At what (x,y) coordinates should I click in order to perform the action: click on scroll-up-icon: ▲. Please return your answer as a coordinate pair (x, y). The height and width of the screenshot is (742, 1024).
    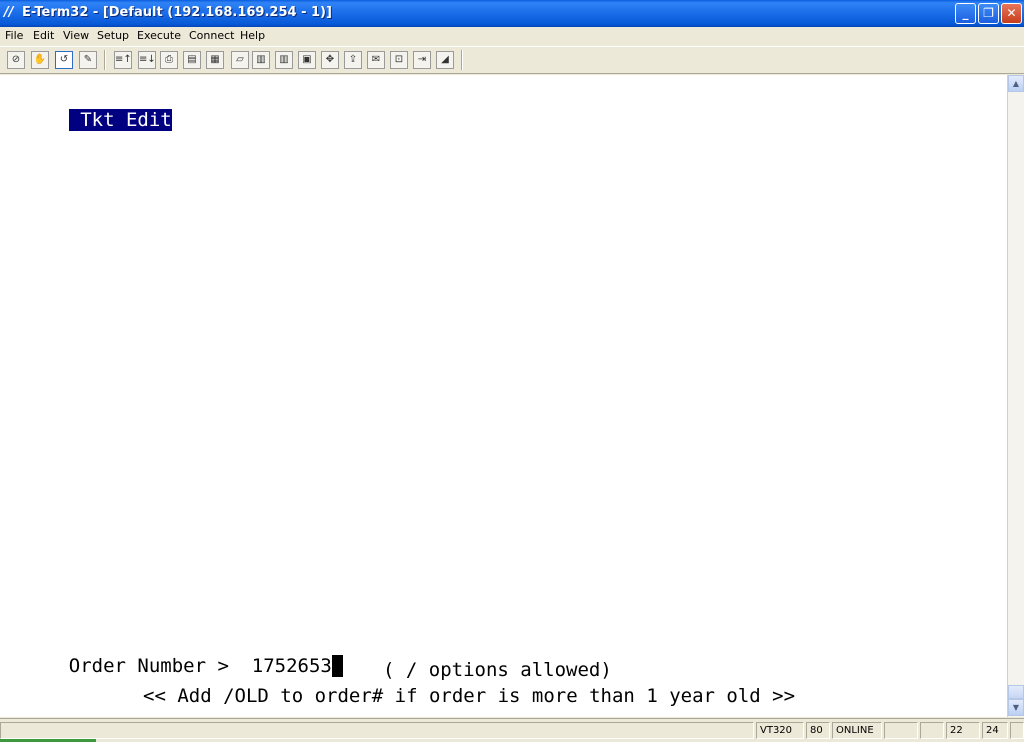
    Looking at the image, I should click on (1016, 83).